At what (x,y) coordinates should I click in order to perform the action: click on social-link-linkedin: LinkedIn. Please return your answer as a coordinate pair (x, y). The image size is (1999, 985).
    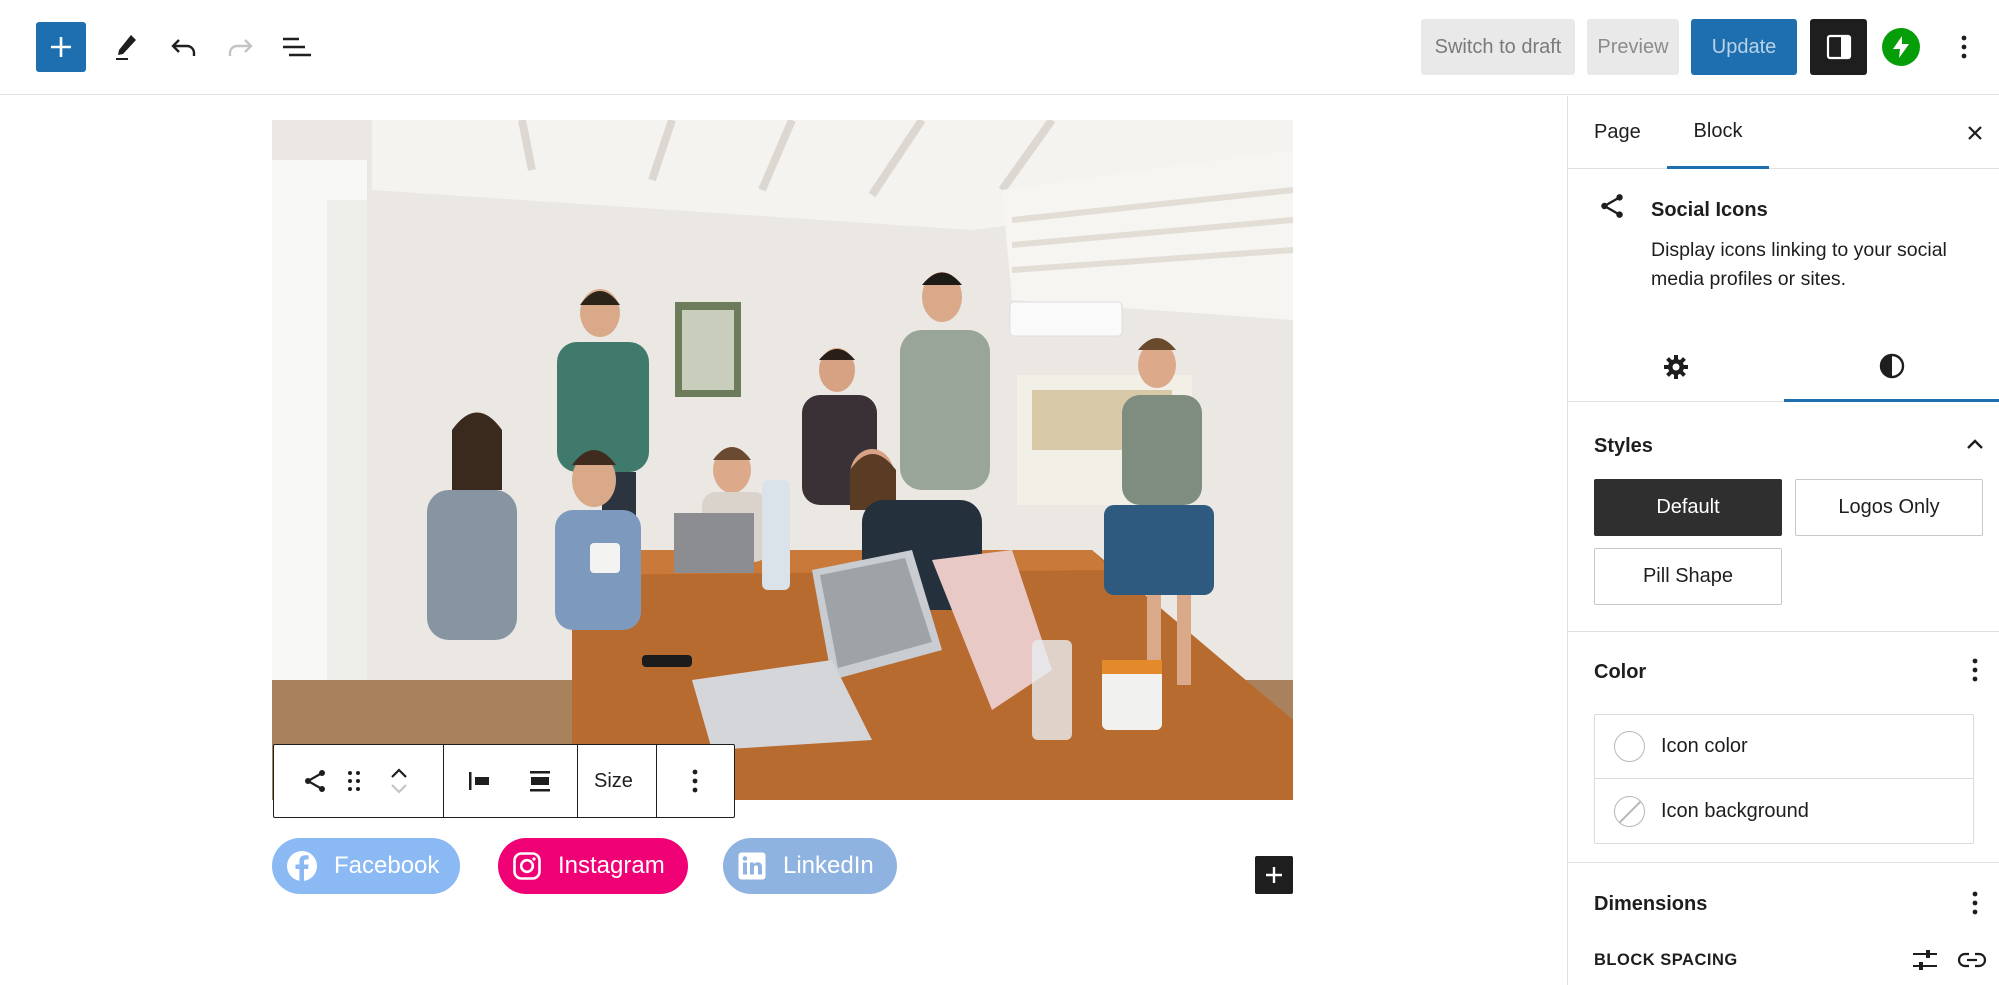
    Looking at the image, I should click on (810, 866).